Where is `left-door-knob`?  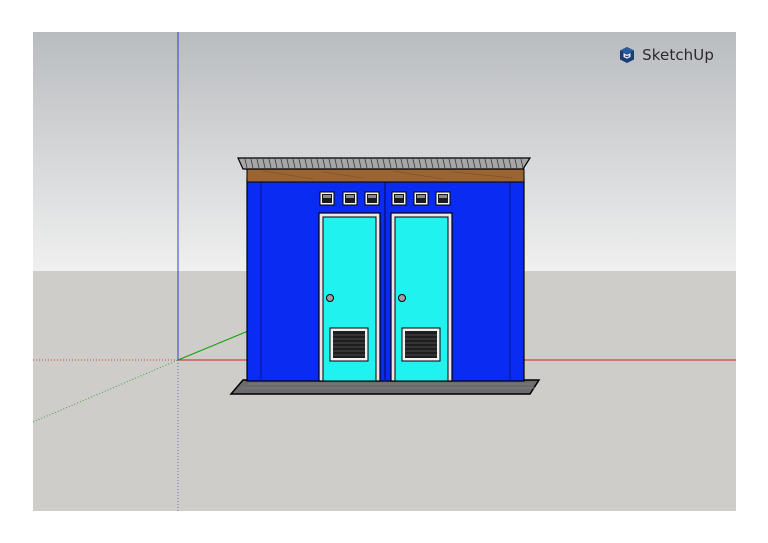
left-door-knob is located at coordinates (330, 298).